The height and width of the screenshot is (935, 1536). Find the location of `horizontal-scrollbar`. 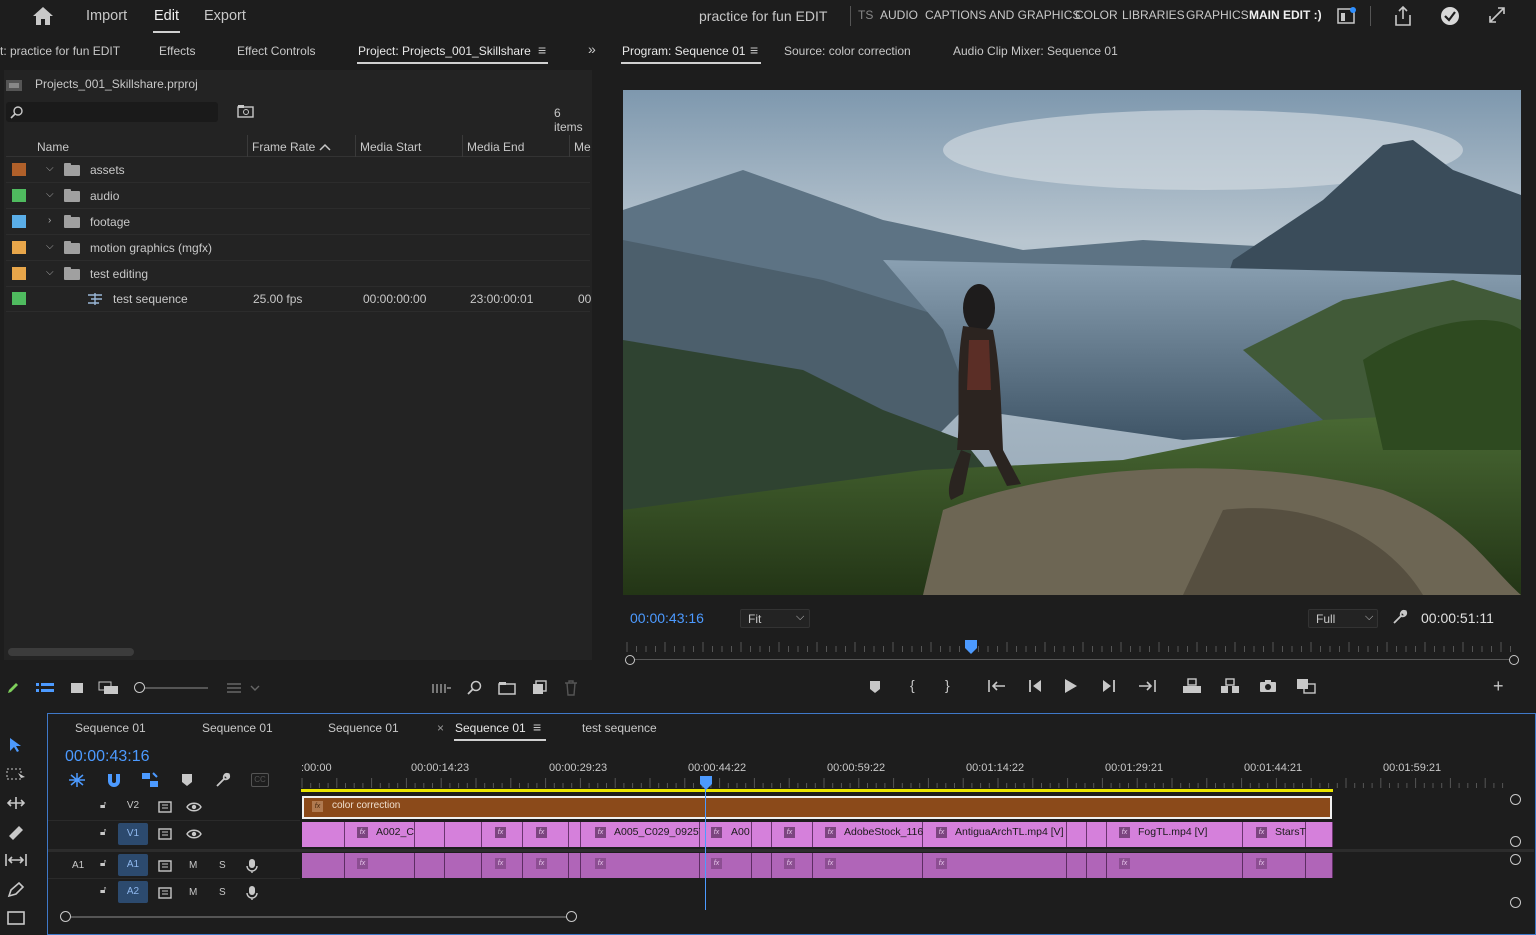

horizontal-scrollbar is located at coordinates (71, 652).